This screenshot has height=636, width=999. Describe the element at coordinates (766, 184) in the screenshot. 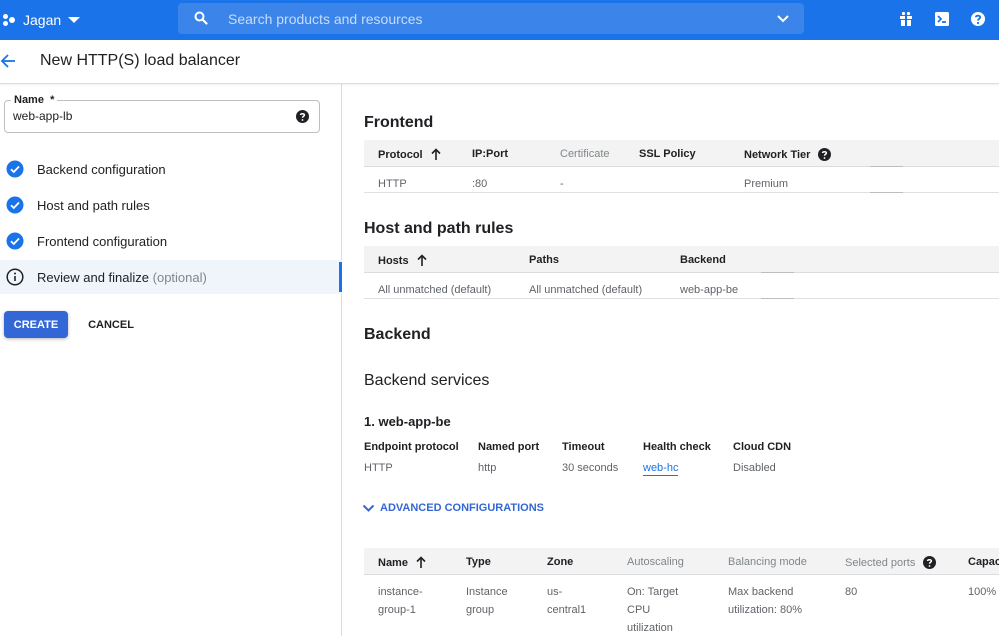

I see `cell-network-tier: Premium` at that location.